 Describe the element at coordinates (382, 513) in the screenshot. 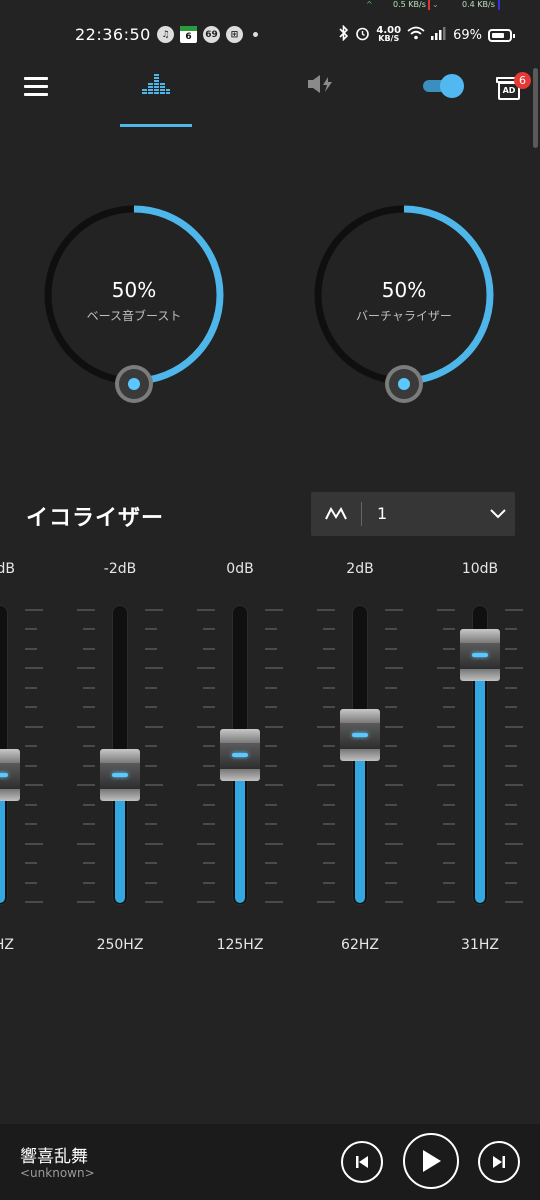

I see `preset-value: 1` at that location.